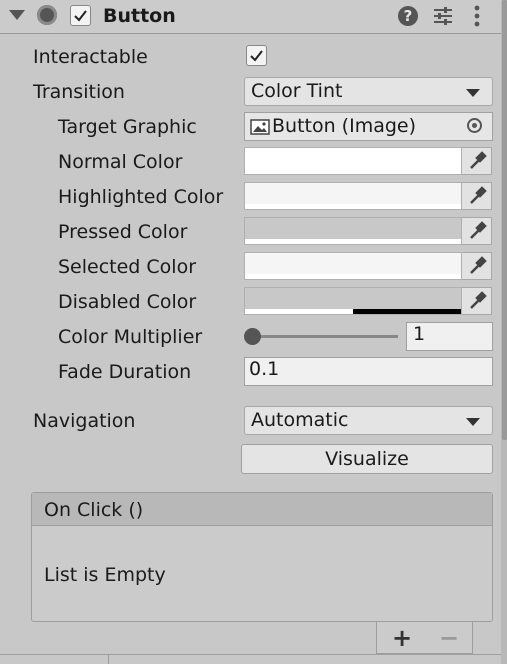  Describe the element at coordinates (141, 197) in the screenshot. I see `highlighted-color-label: Highlighted Color` at that location.